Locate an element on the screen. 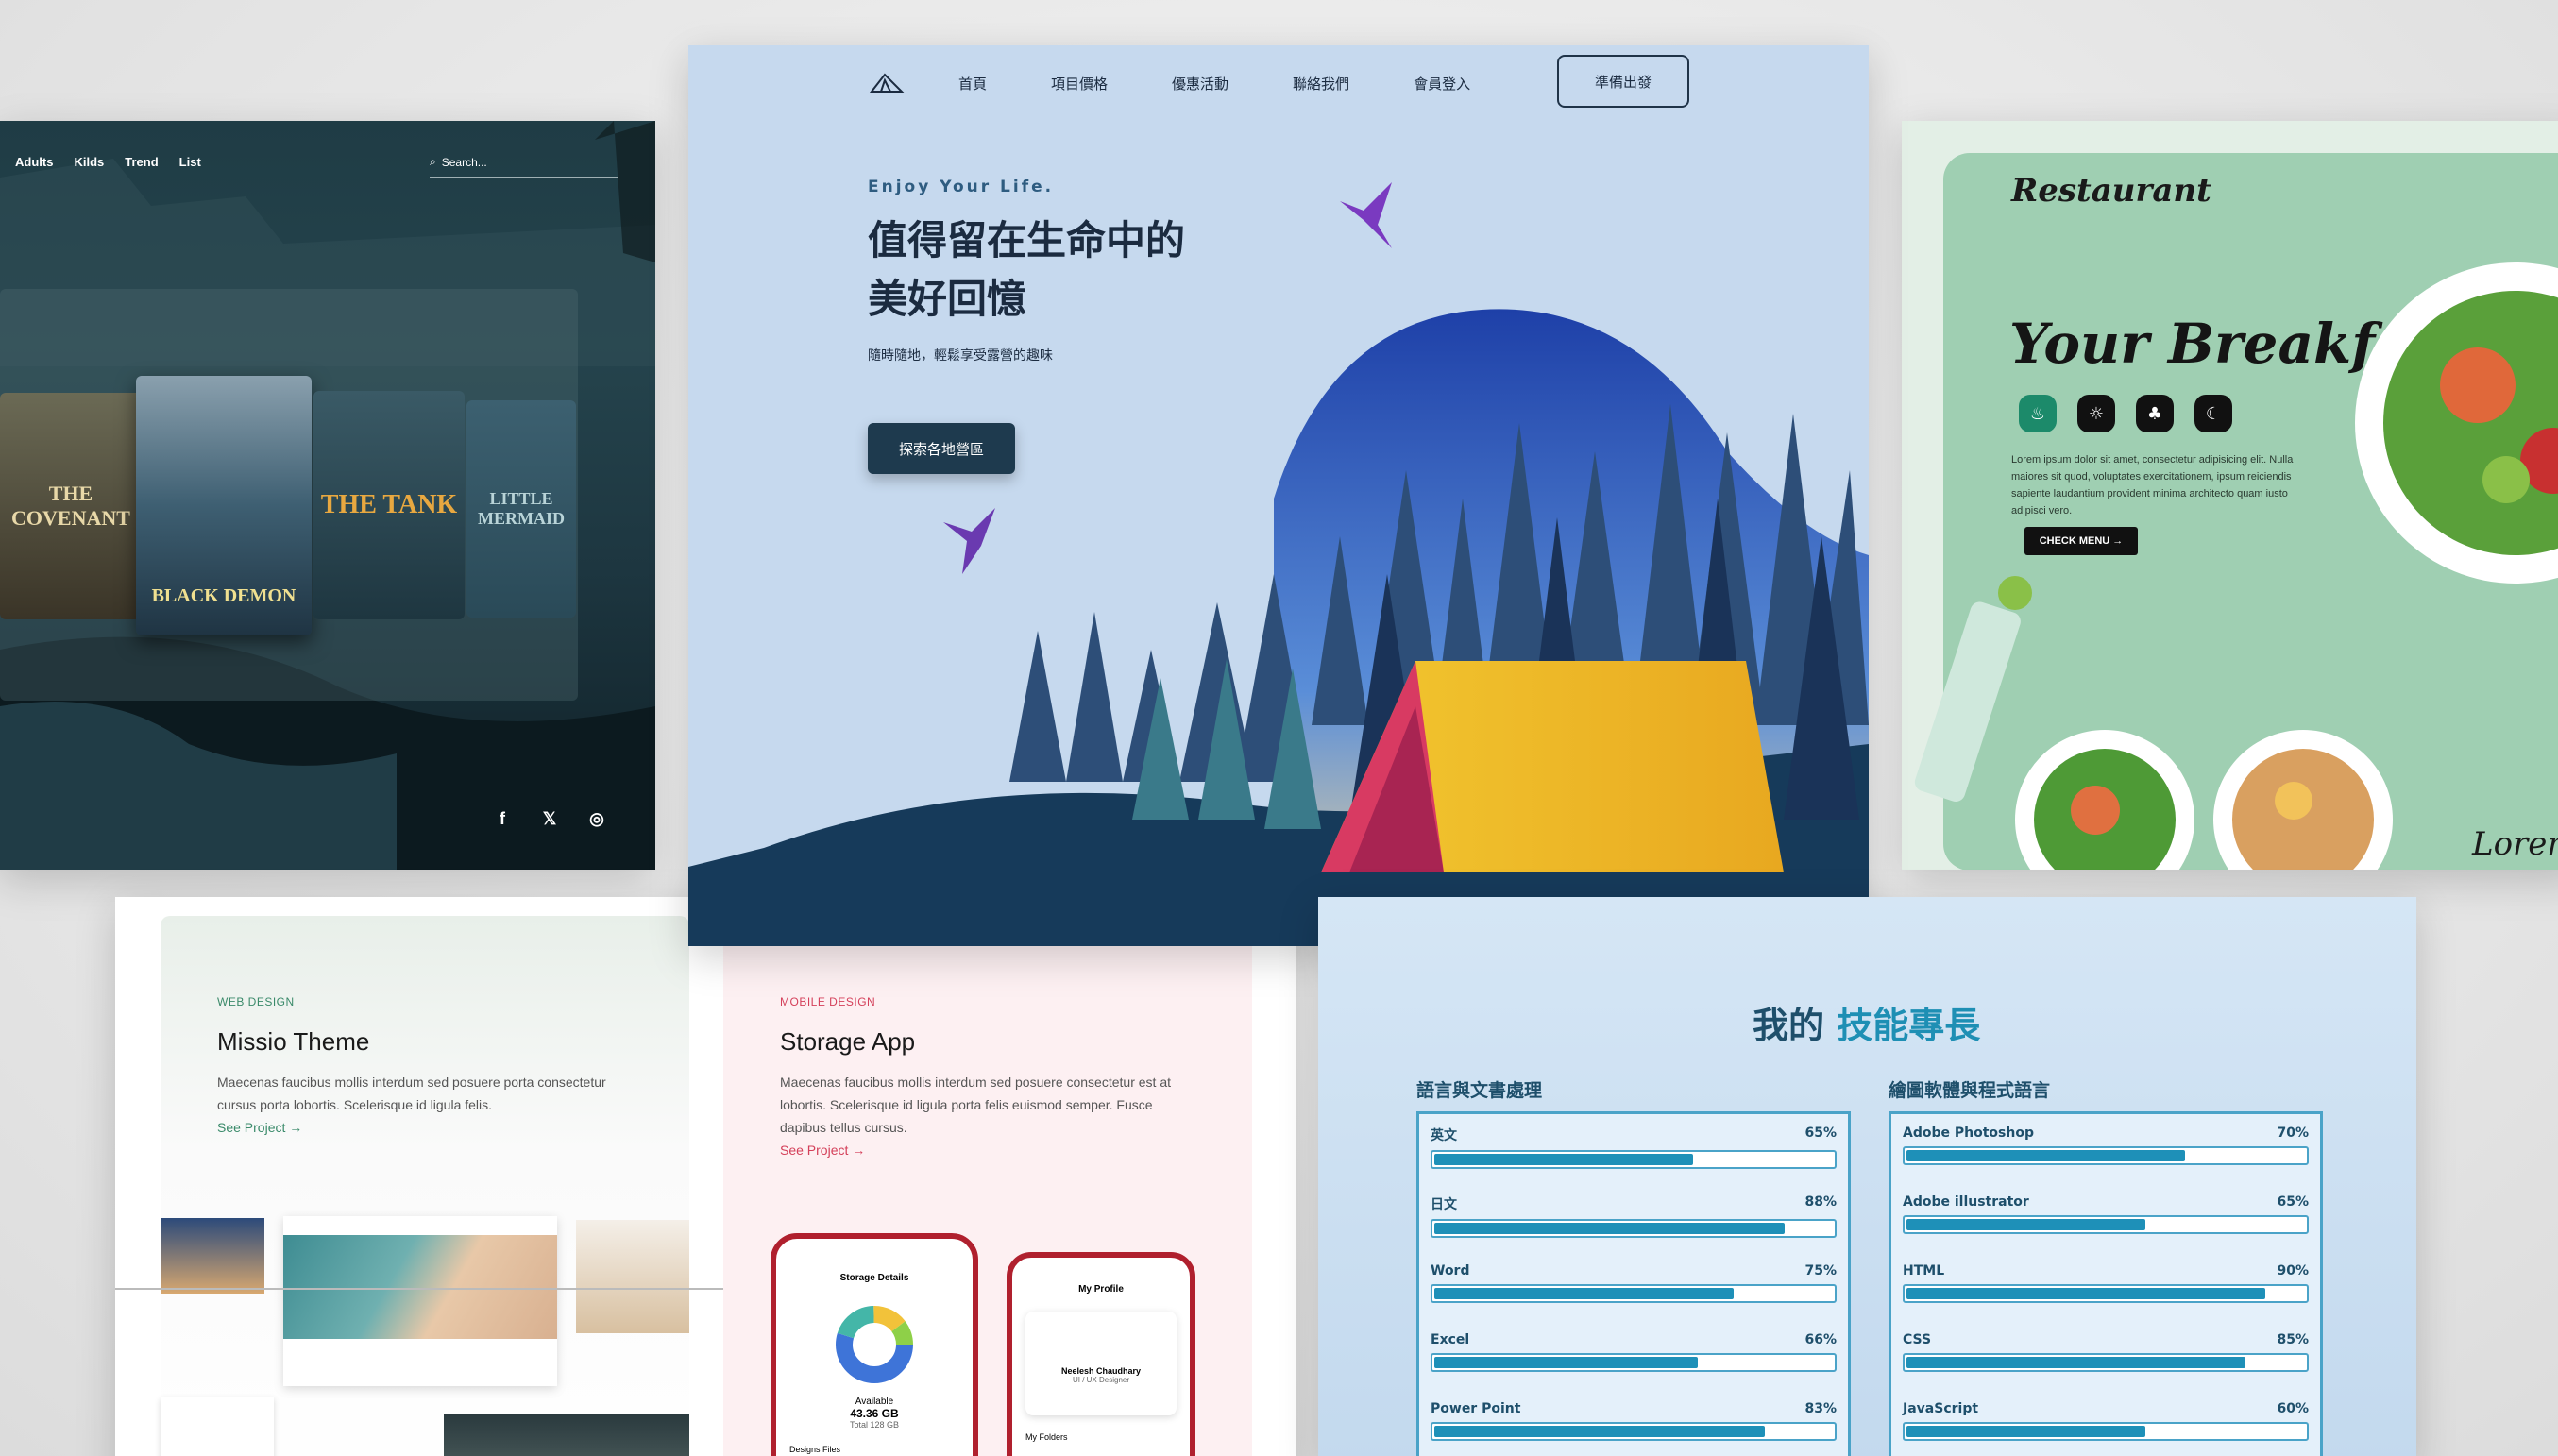 Image resolution: width=2558 pixels, height=1456 pixels. phone-available: Available is located at coordinates (875, 1402).